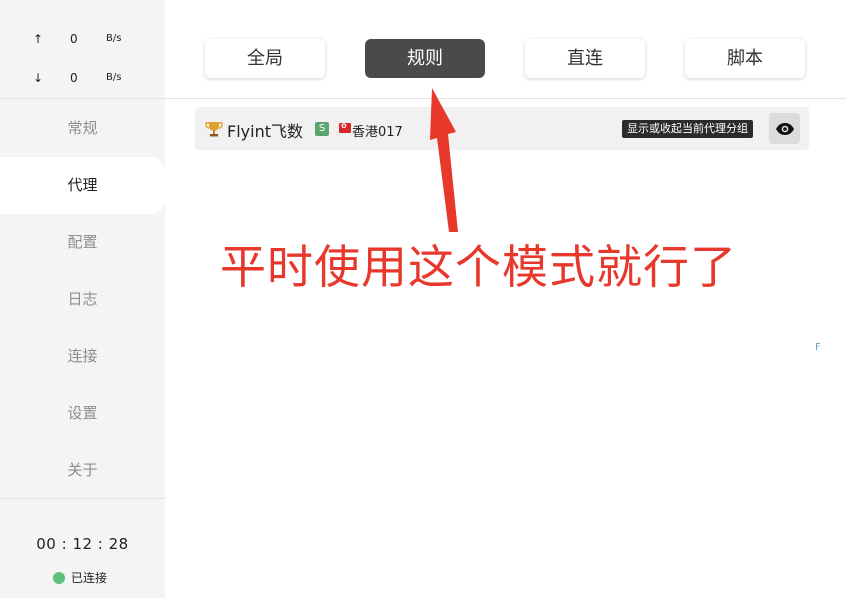 This screenshot has width=846, height=598. I want to click on stray-text: F, so click(818, 347).